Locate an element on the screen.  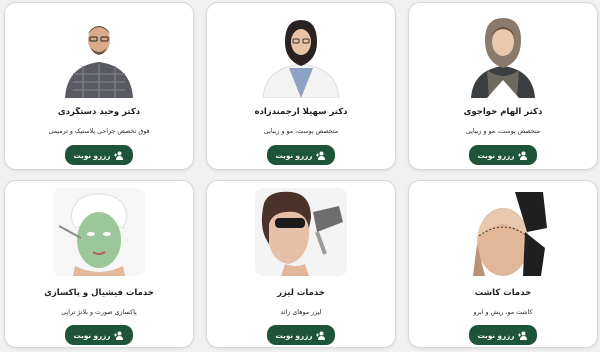
service-description: کاشت مو، ریش و ابرو is located at coordinates (503, 312).